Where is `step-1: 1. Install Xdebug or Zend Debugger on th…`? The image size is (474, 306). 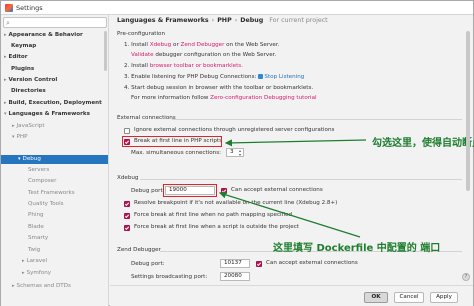 step-1: 1. Install Xdebug or Zend Debugger on th… is located at coordinates (202, 45).